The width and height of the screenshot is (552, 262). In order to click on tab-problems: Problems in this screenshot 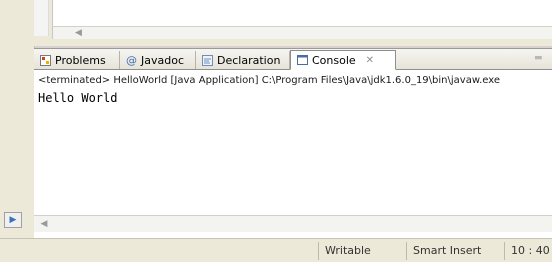, I will do `click(77, 60)`.